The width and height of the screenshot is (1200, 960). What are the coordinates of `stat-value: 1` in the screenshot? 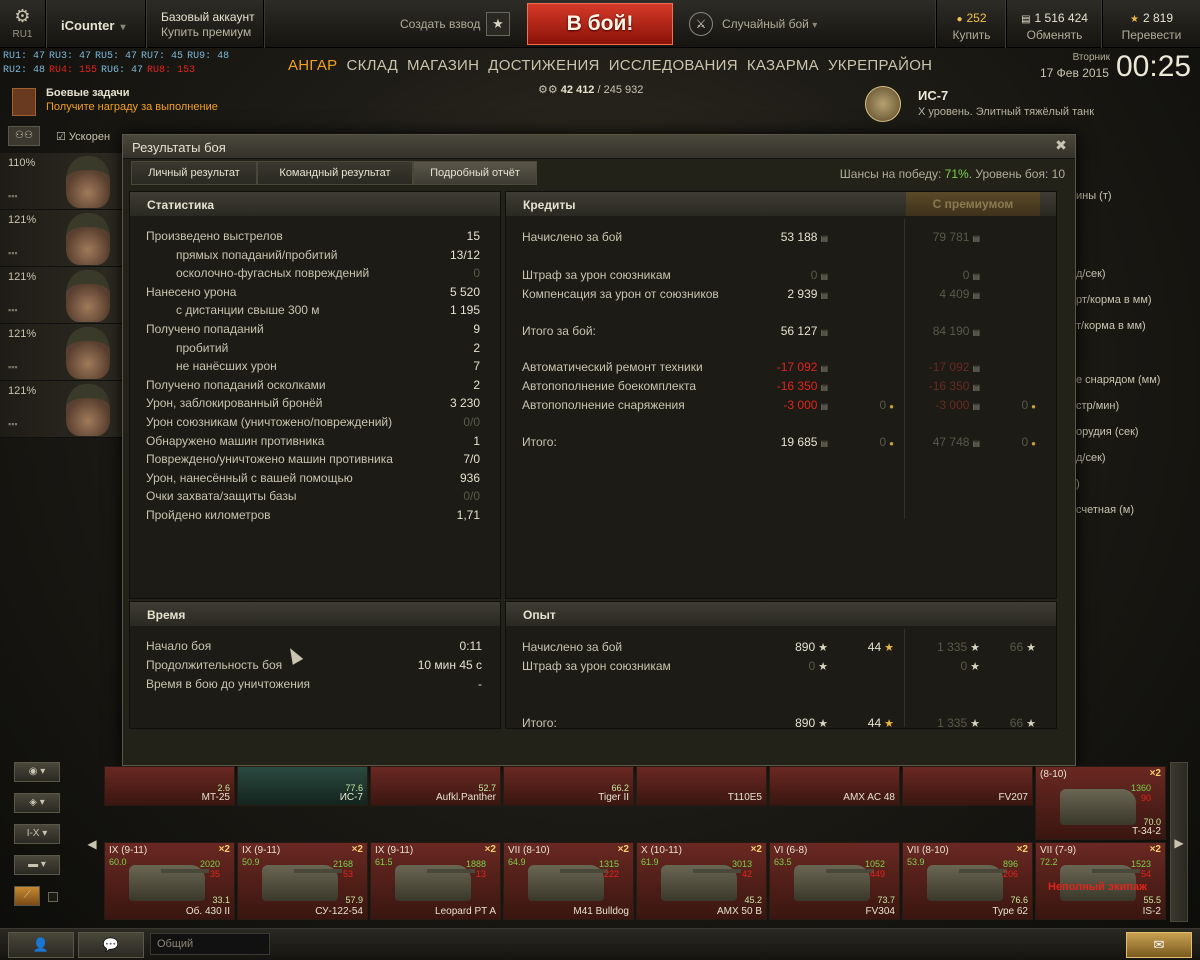 It's located at (476, 440).